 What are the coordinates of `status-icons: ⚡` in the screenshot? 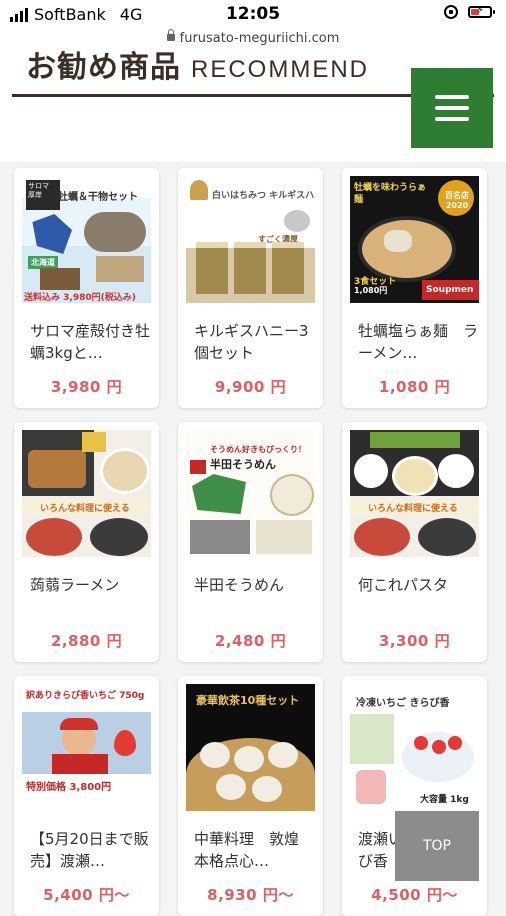 It's located at (469, 12).